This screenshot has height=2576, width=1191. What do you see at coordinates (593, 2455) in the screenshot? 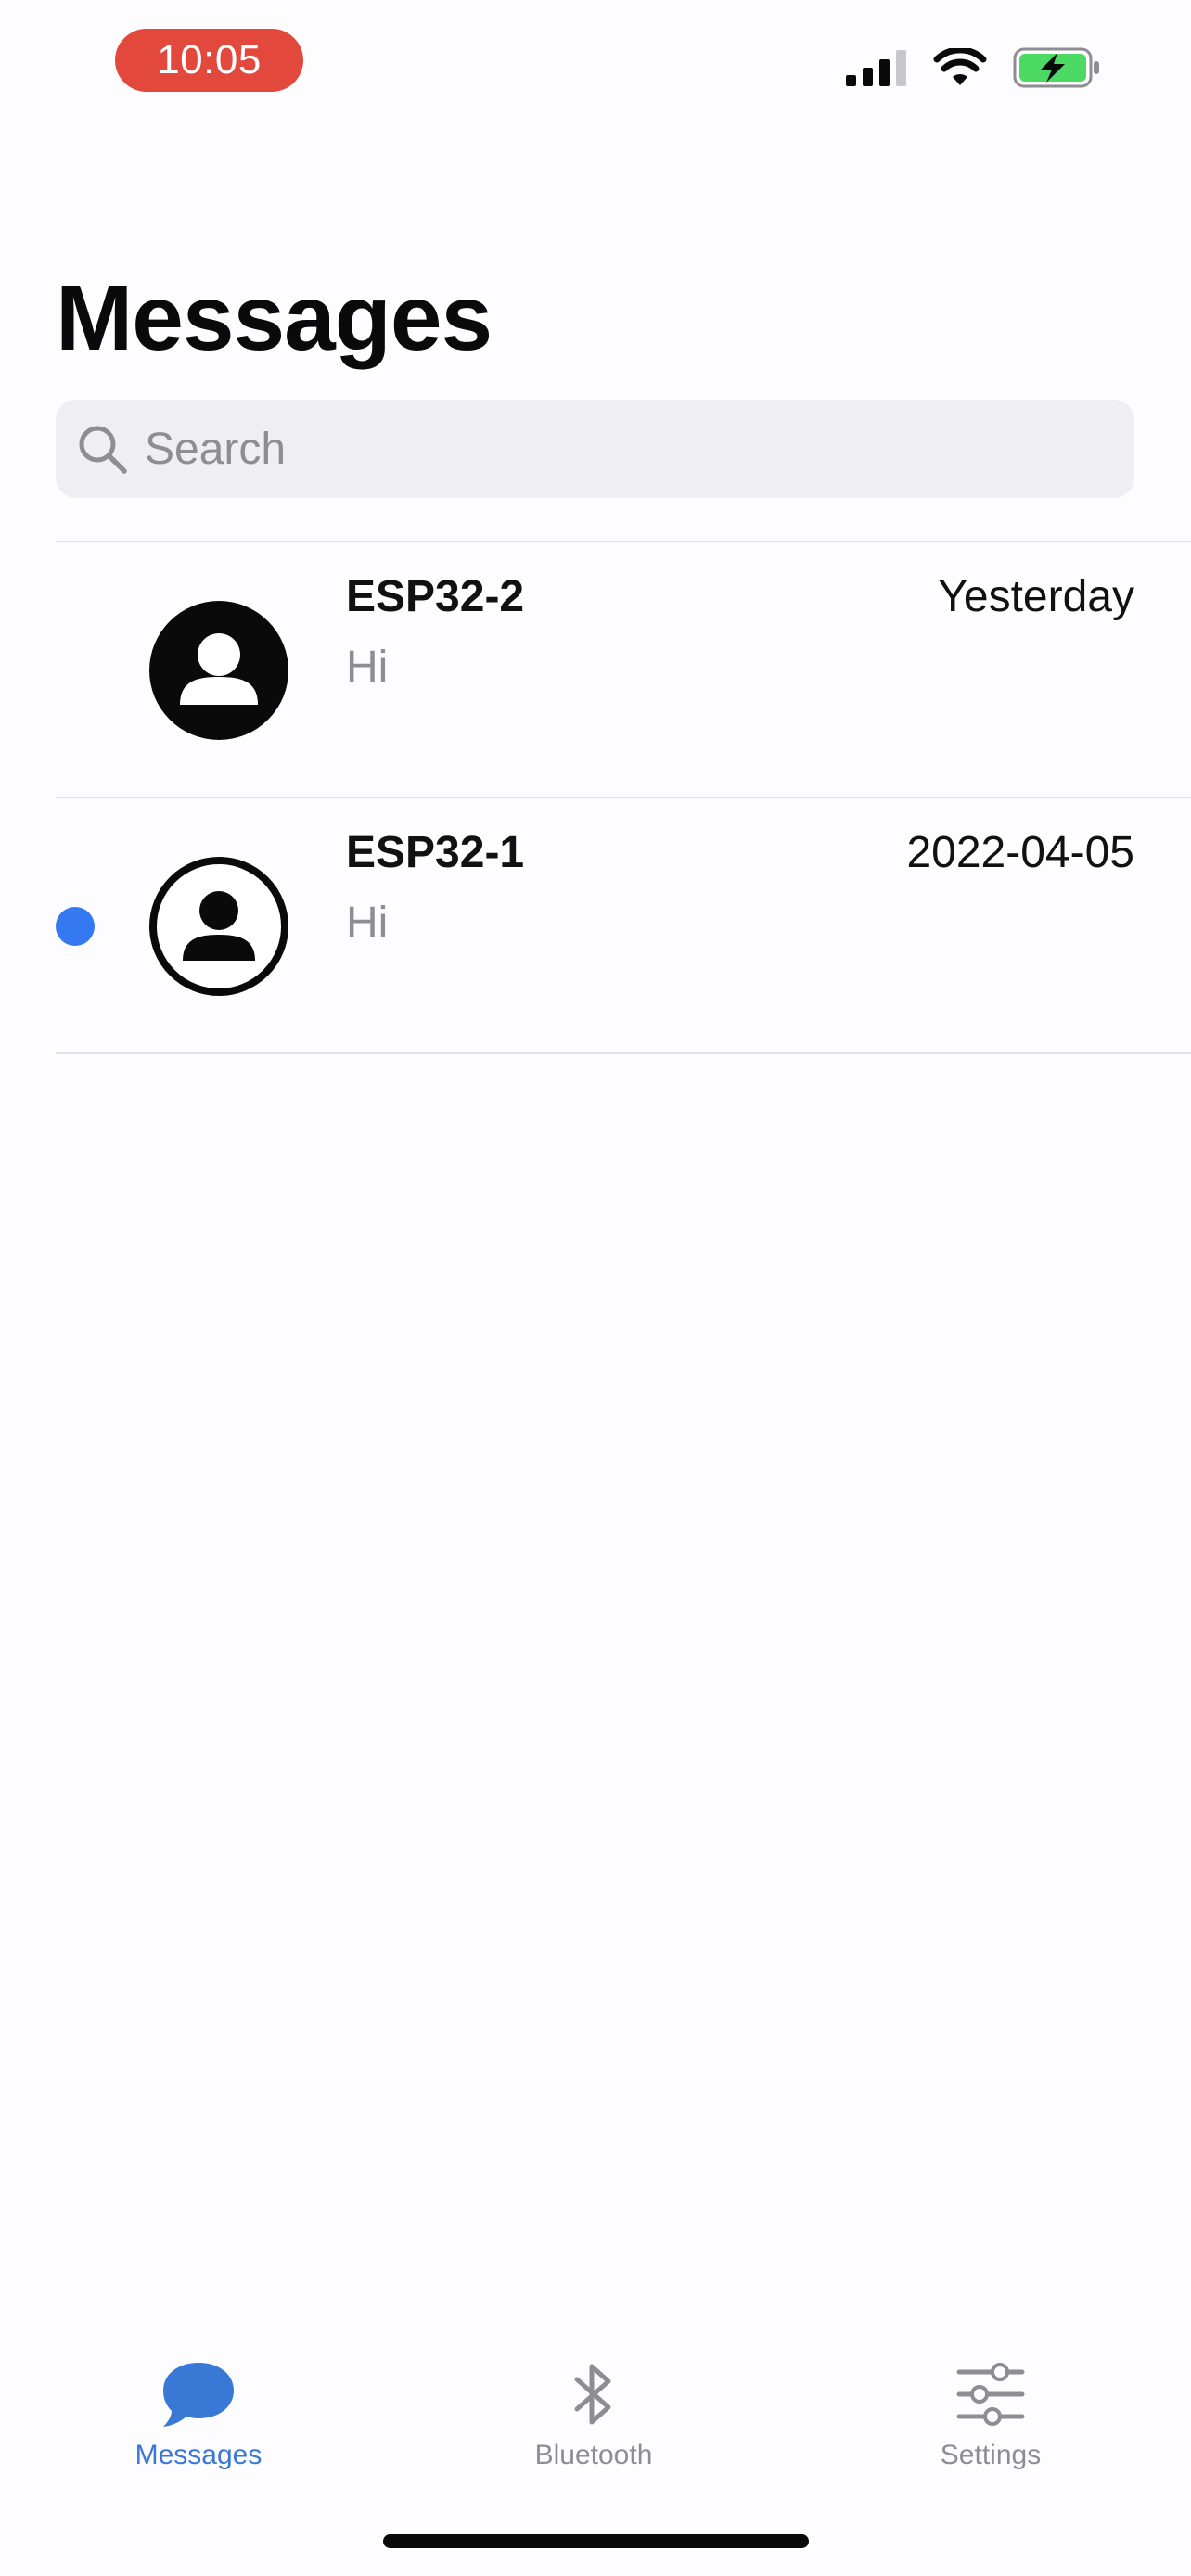
I see `tab-label: Bluetooth` at bounding box center [593, 2455].